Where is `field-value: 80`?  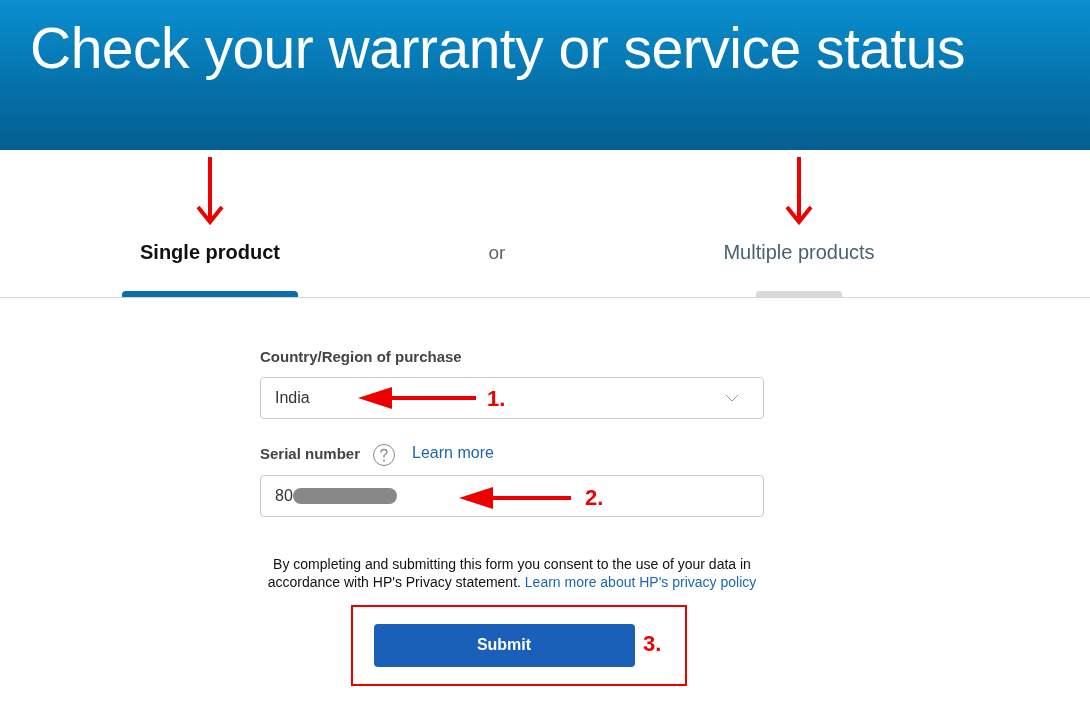
field-value: 80 is located at coordinates (284, 495).